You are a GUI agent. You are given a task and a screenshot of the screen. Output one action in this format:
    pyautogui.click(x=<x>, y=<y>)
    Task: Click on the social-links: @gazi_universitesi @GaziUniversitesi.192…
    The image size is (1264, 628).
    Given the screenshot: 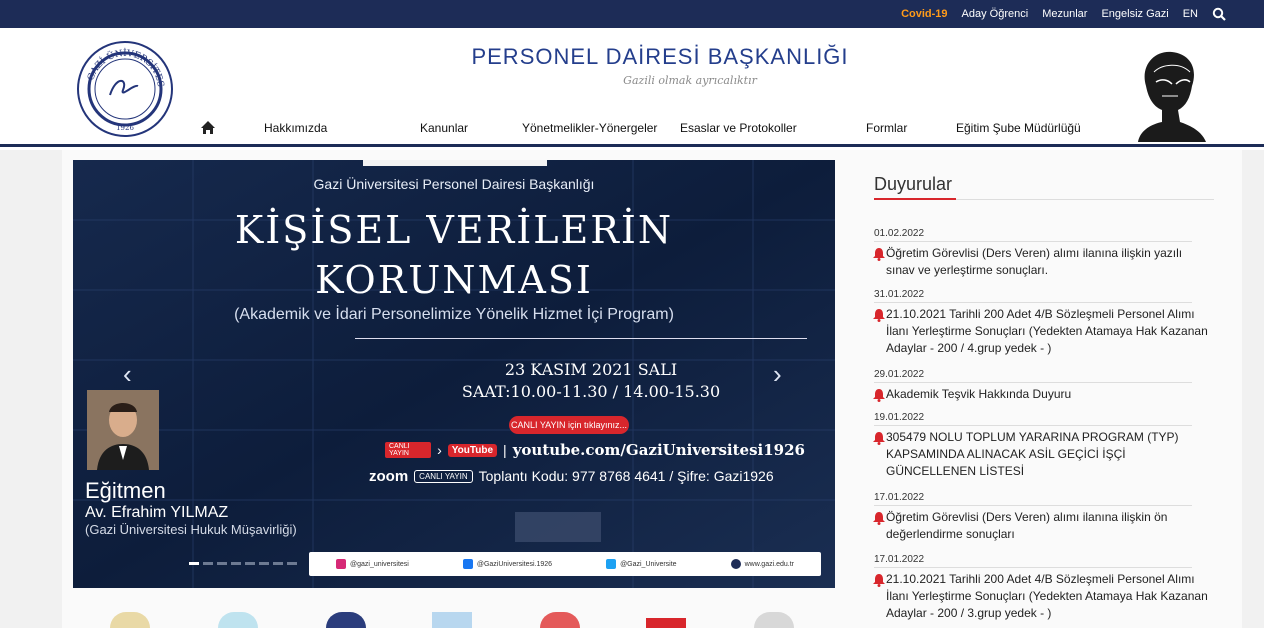 What is the action you would take?
    pyautogui.click(x=565, y=564)
    